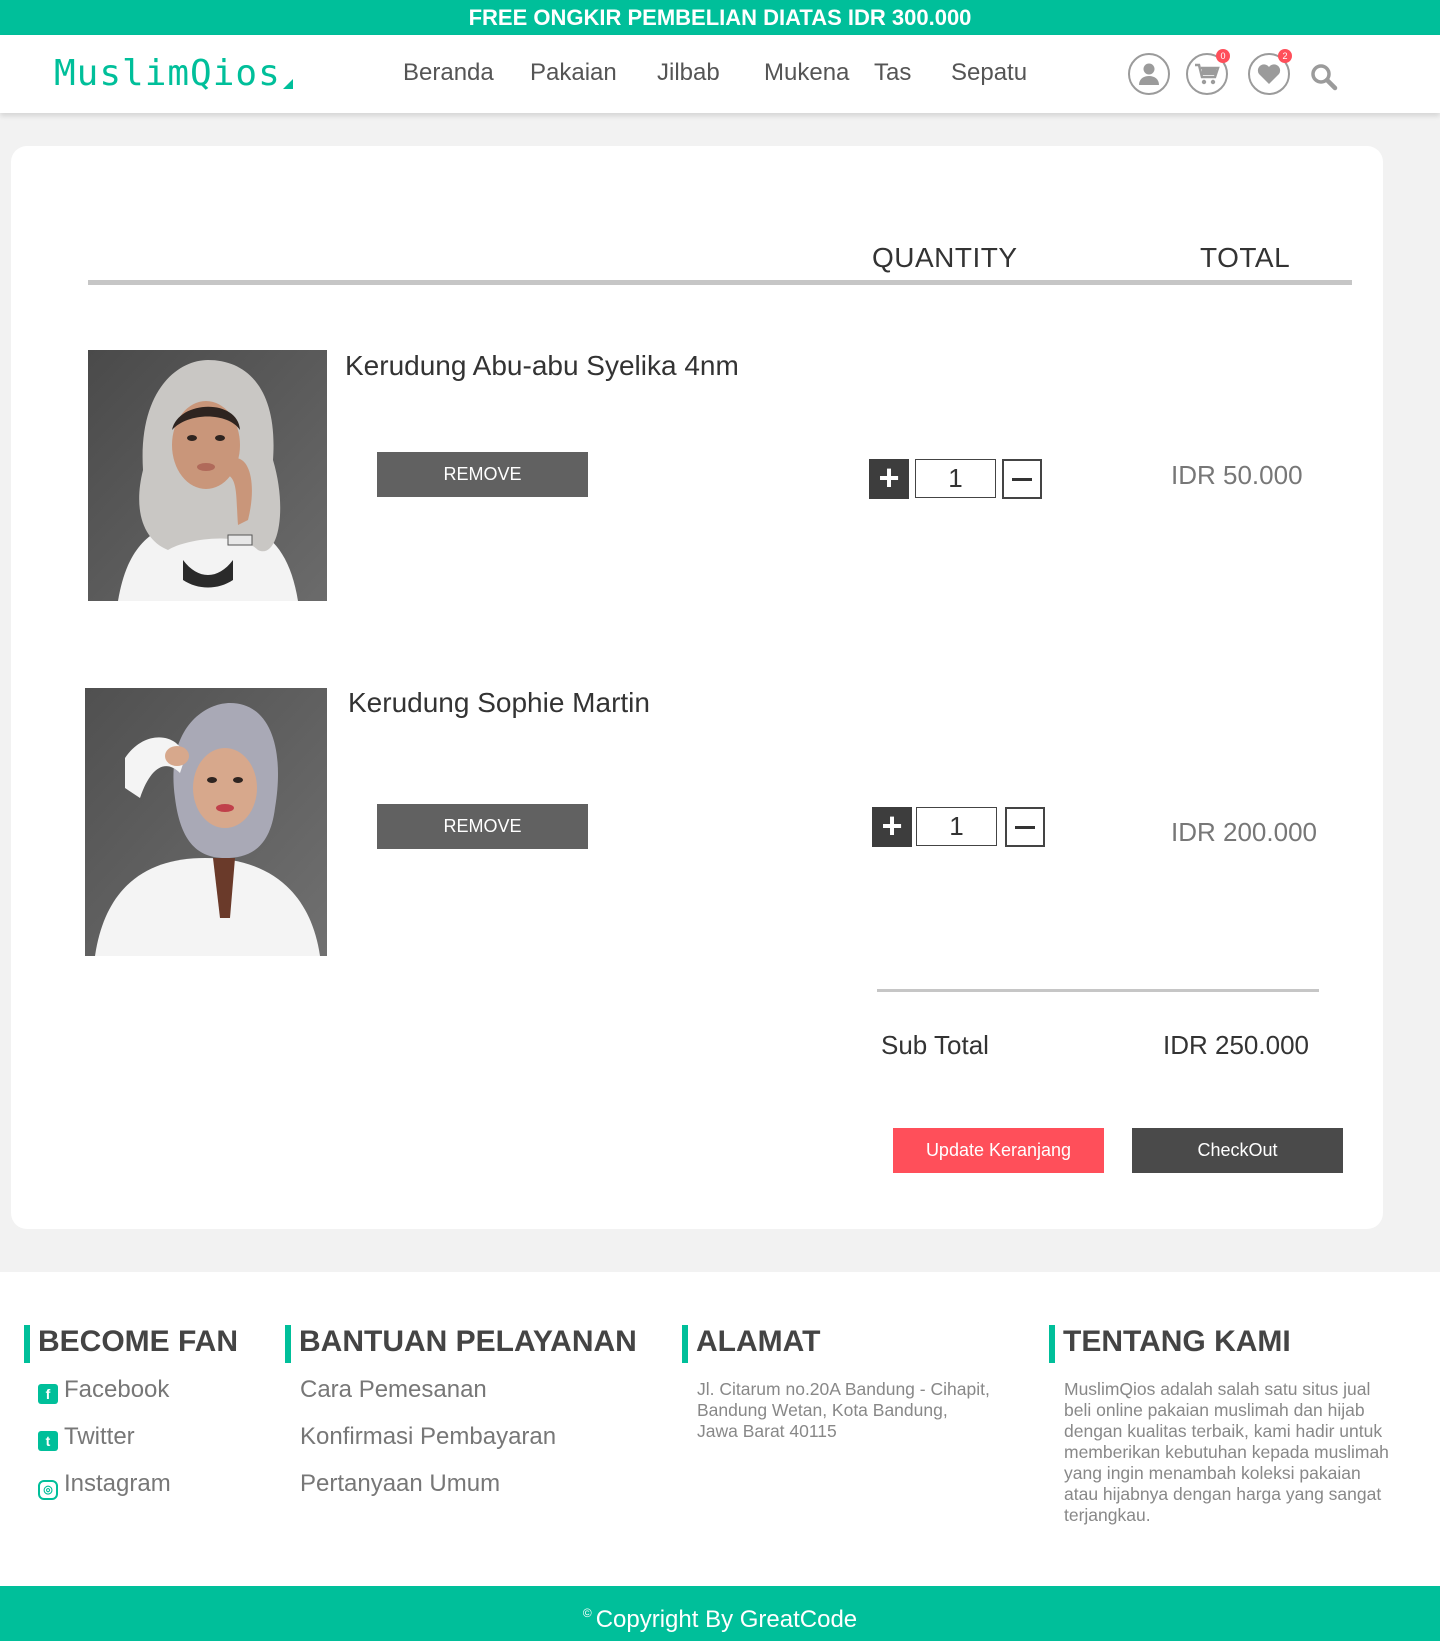 Image resolution: width=1440 pixels, height=1641 pixels. What do you see at coordinates (117, 1389) in the screenshot?
I see `footer-link-label: Facebook` at bounding box center [117, 1389].